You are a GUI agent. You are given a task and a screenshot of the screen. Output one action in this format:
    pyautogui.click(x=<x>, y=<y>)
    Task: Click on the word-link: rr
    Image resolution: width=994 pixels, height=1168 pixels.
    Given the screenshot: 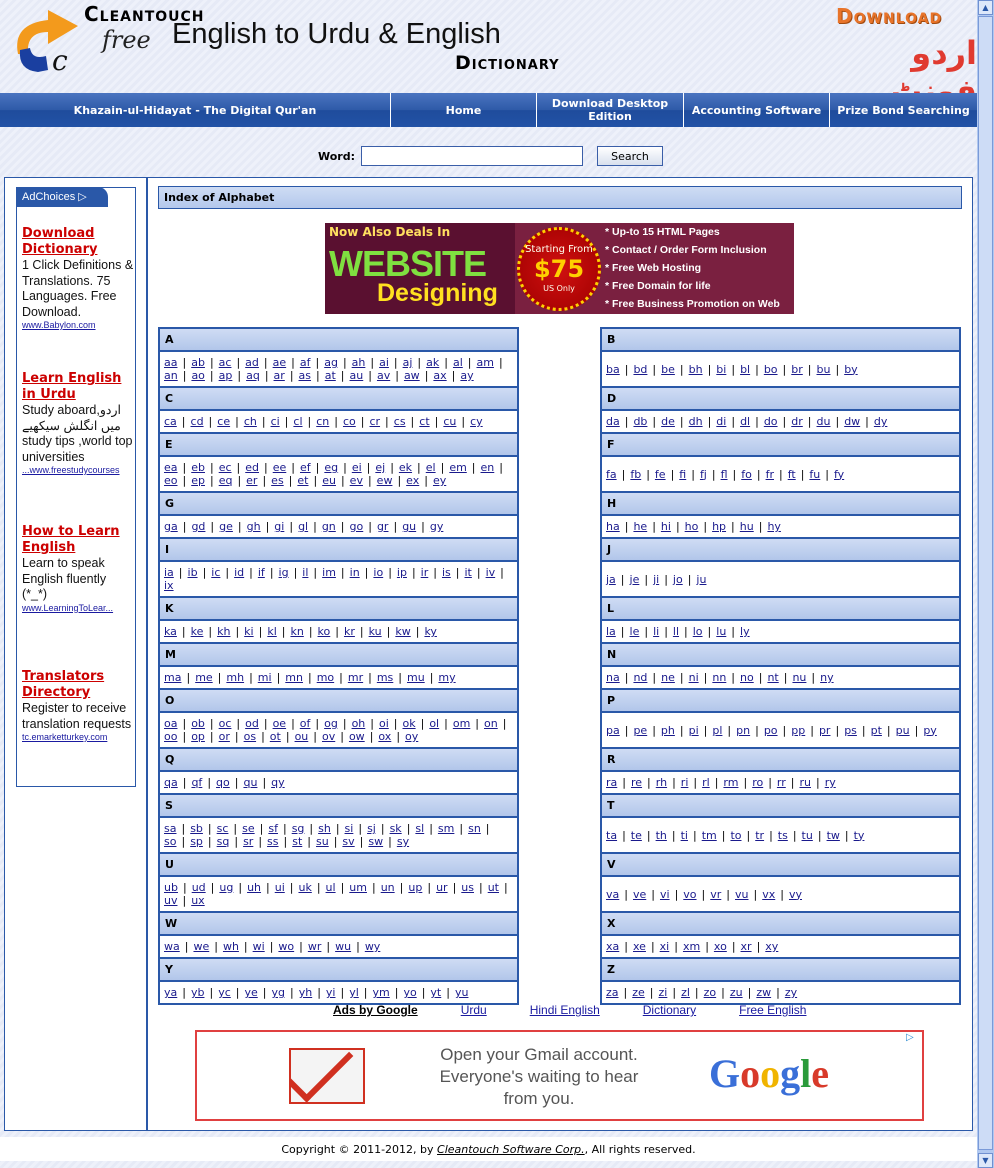 What is the action you would take?
    pyautogui.click(x=781, y=782)
    